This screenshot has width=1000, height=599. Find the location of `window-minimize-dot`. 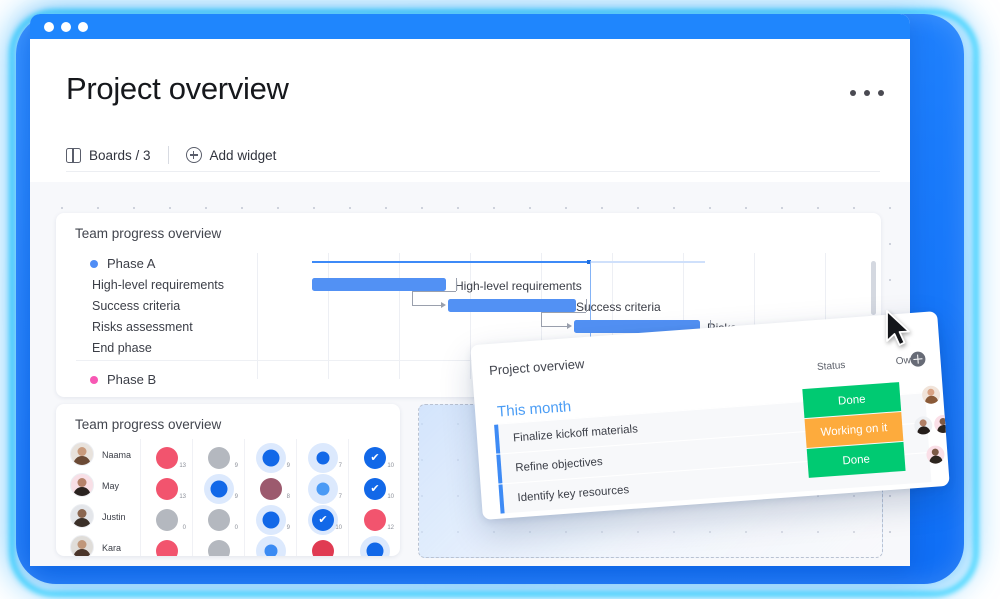

window-minimize-dot is located at coordinates (66, 27).